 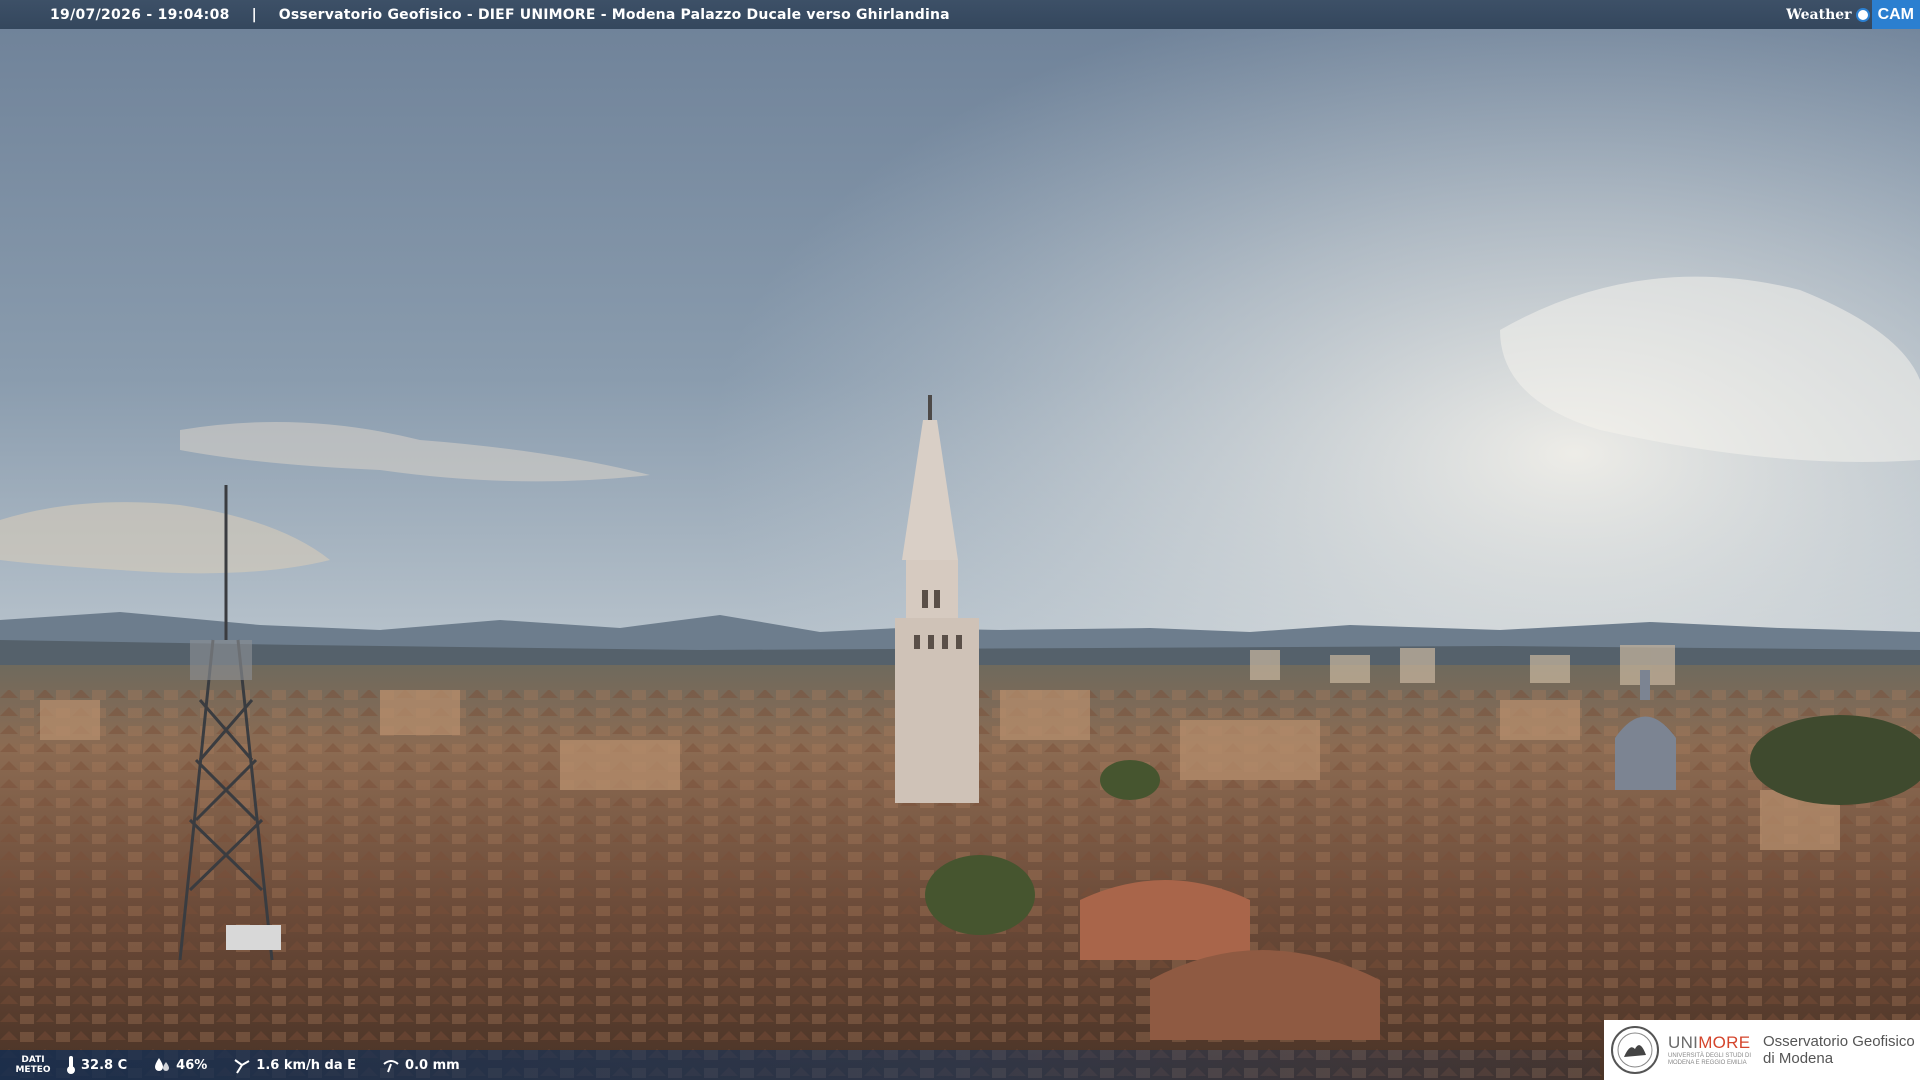 What do you see at coordinates (1839, 1050) in the screenshot?
I see `observatory-name: Osservatorio Geofisico di Modena` at bounding box center [1839, 1050].